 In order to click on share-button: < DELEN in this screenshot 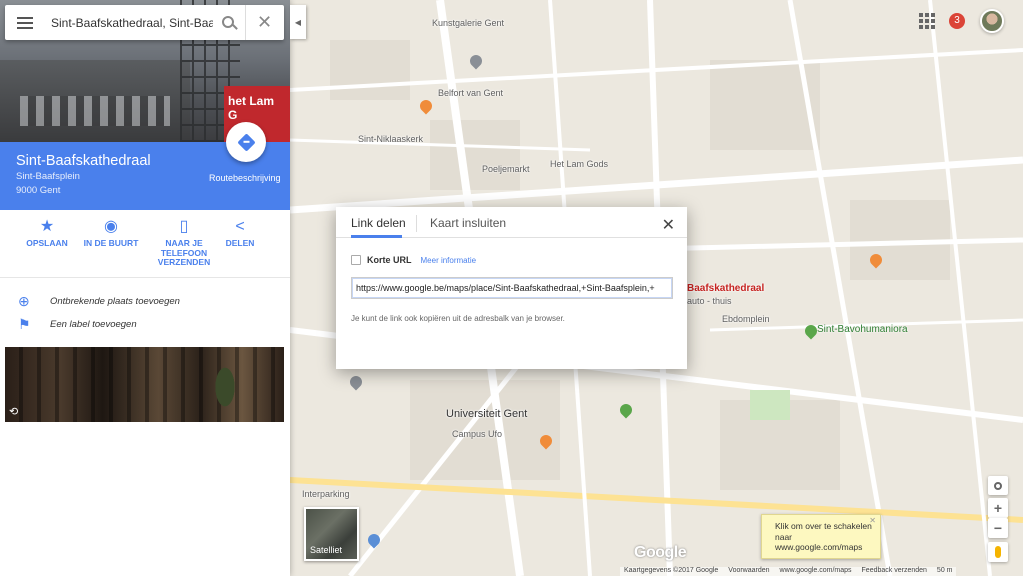, I will do `click(240, 243)`.